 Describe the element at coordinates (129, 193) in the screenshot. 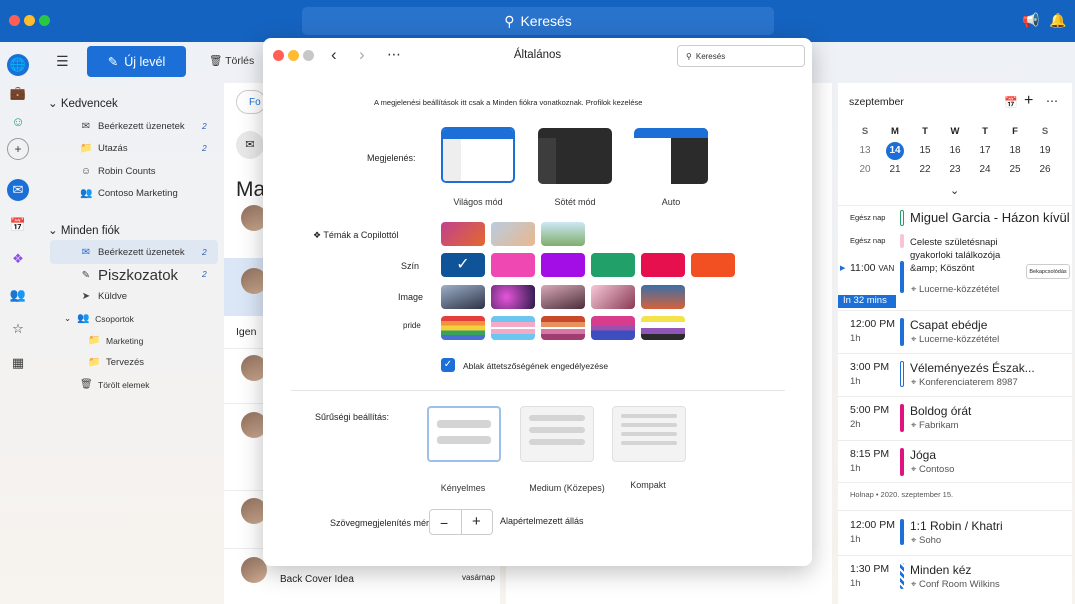

I see `fav-contoso: 👥 Contoso Marketing` at that location.